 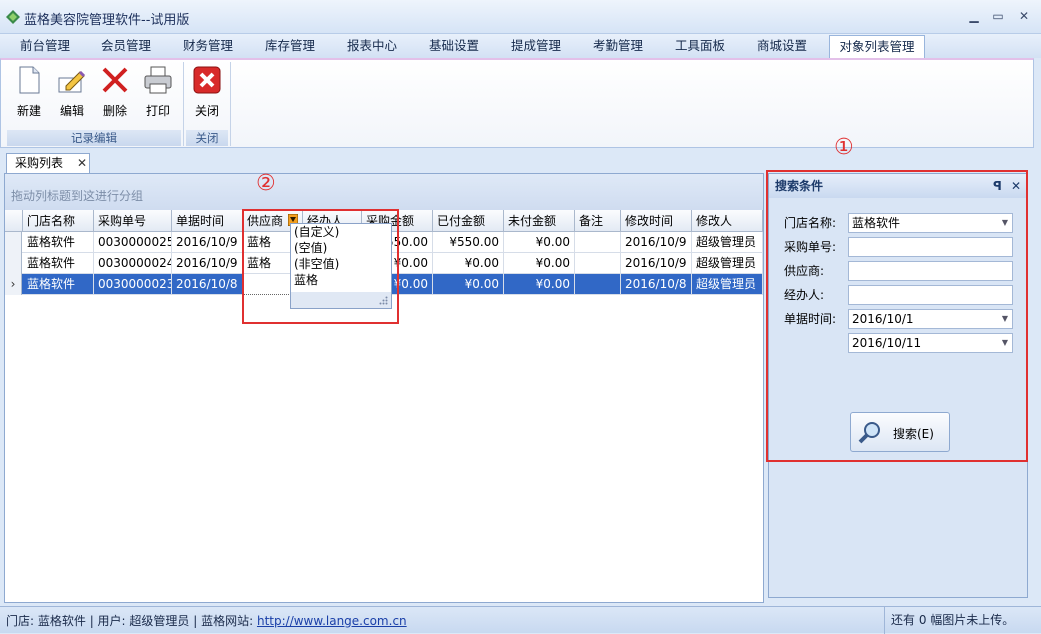 I want to click on delete-label: 删除, so click(x=114, y=111).